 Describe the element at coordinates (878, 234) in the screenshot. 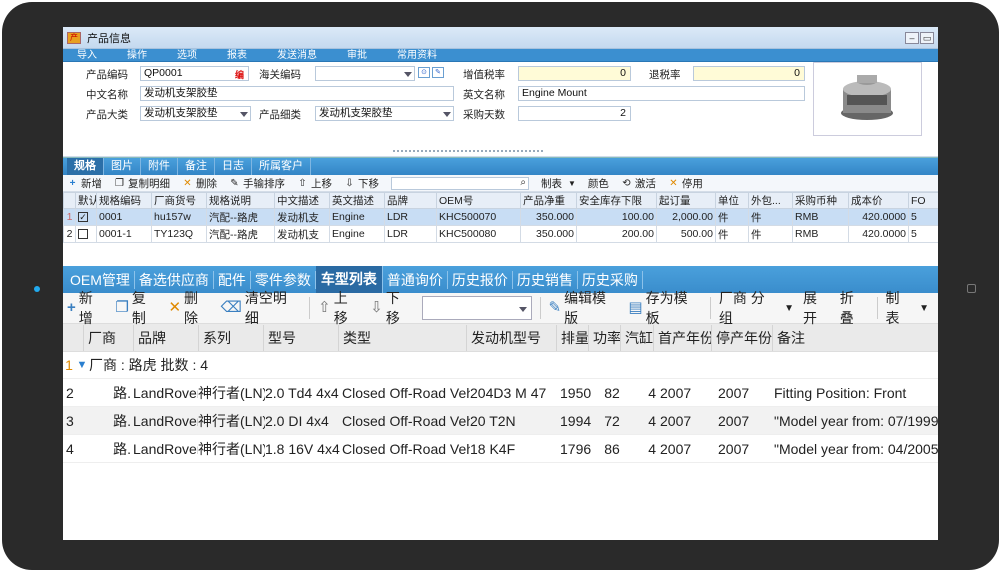

I see `cell: 420.0000` at that location.